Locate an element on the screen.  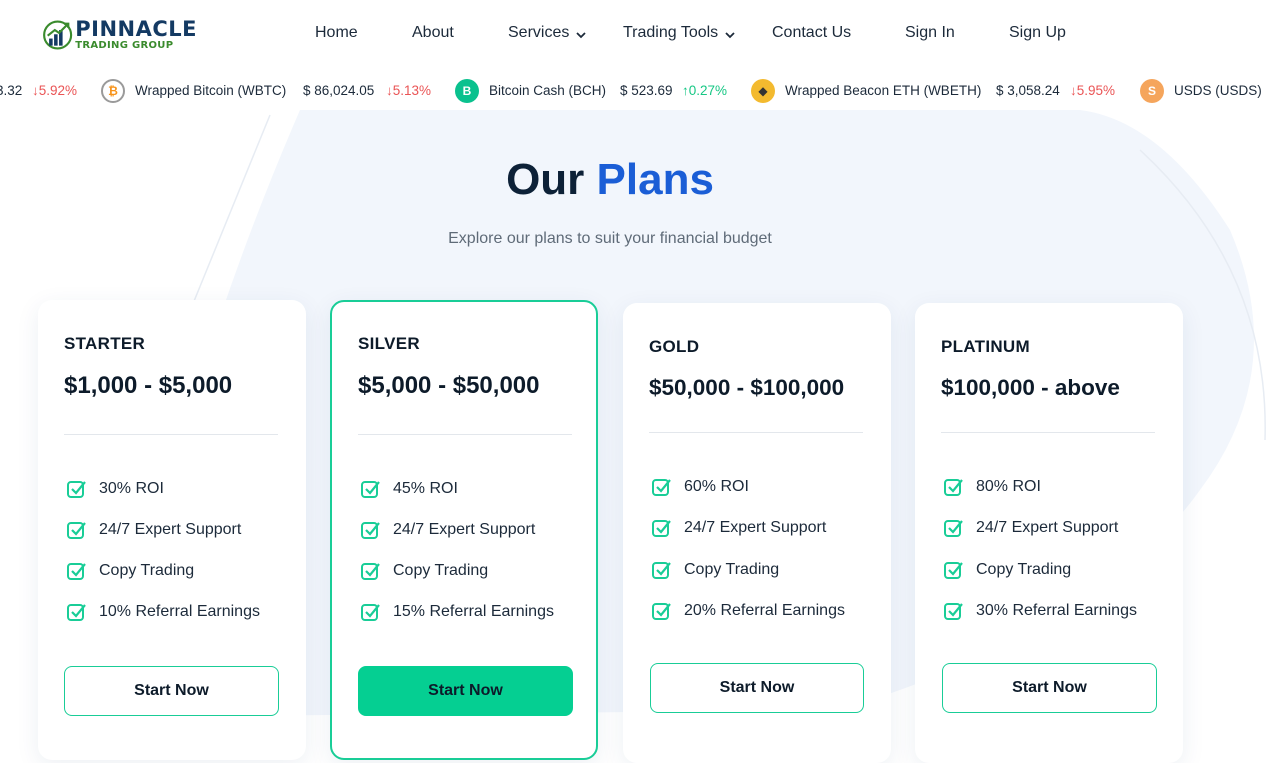
nav-services: Services is located at coordinates (547, 33).